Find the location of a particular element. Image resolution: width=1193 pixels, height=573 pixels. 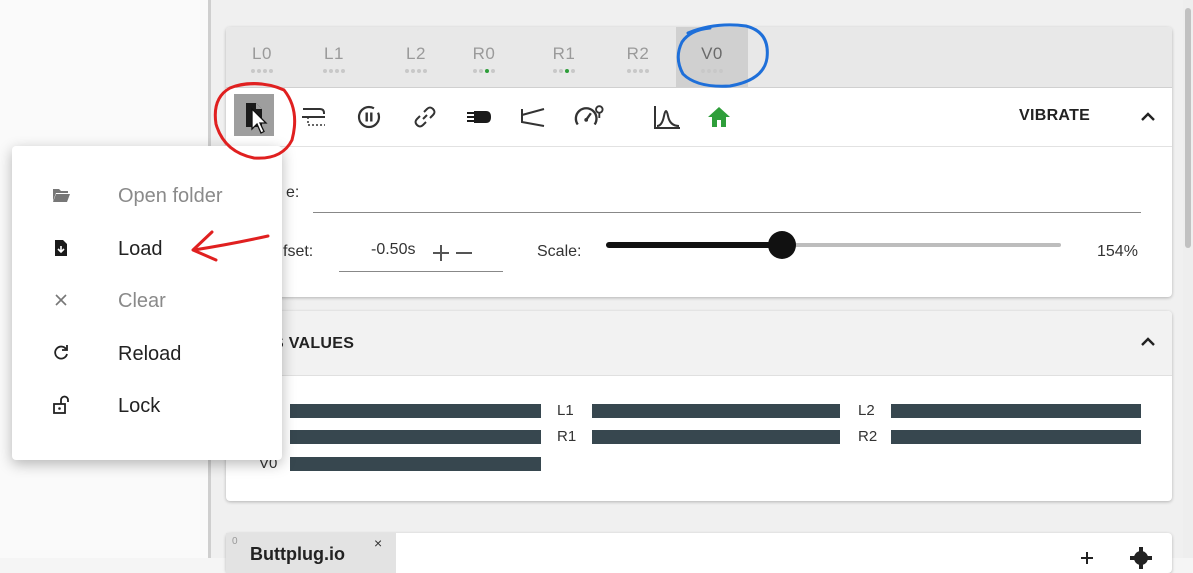

tab-number: 0 is located at coordinates (235, 541).